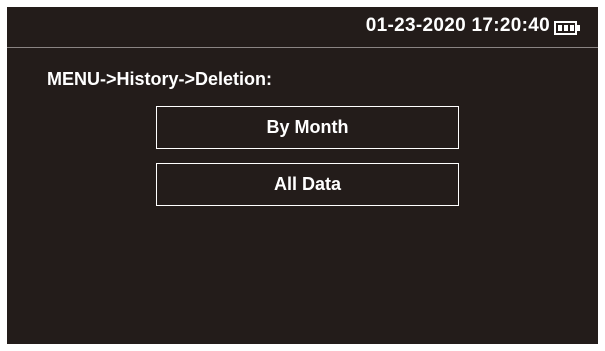  What do you see at coordinates (160, 79) in the screenshot?
I see `breadcrumb: MENU->History->Deletion:` at bounding box center [160, 79].